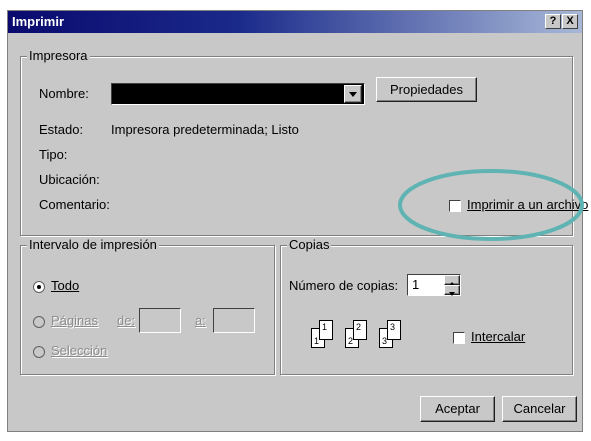 The image size is (591, 441). What do you see at coordinates (39, 352) in the screenshot?
I see `radio-selection` at bounding box center [39, 352].